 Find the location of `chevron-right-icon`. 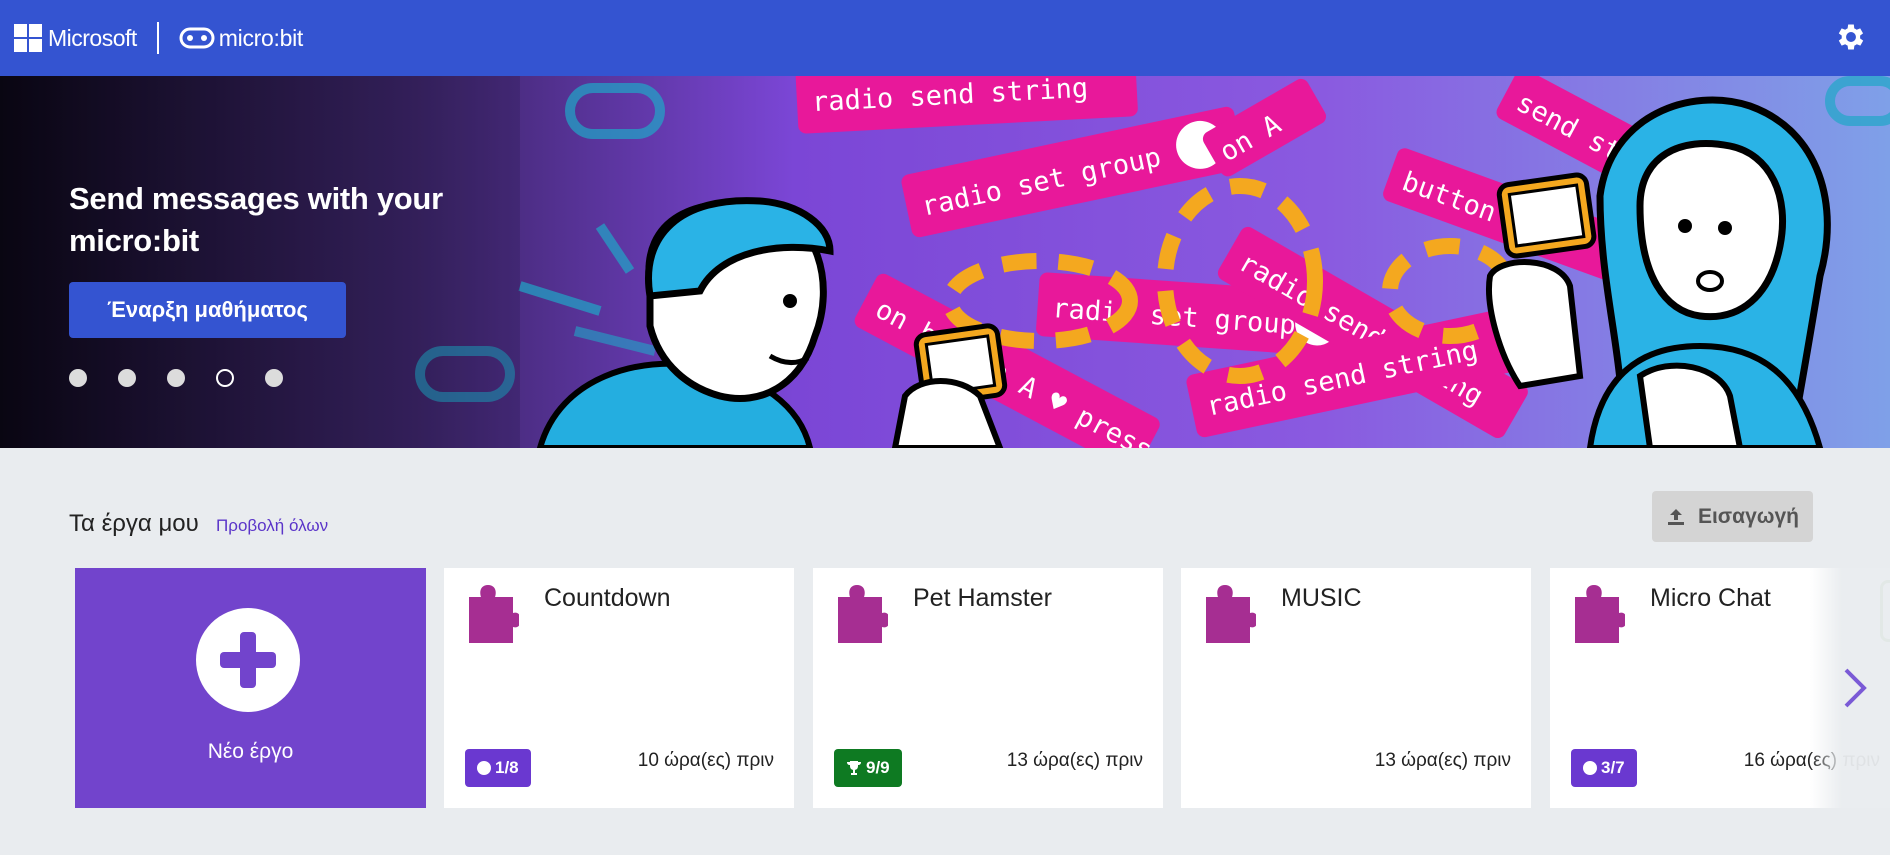

chevron-right-icon is located at coordinates (1855, 688).